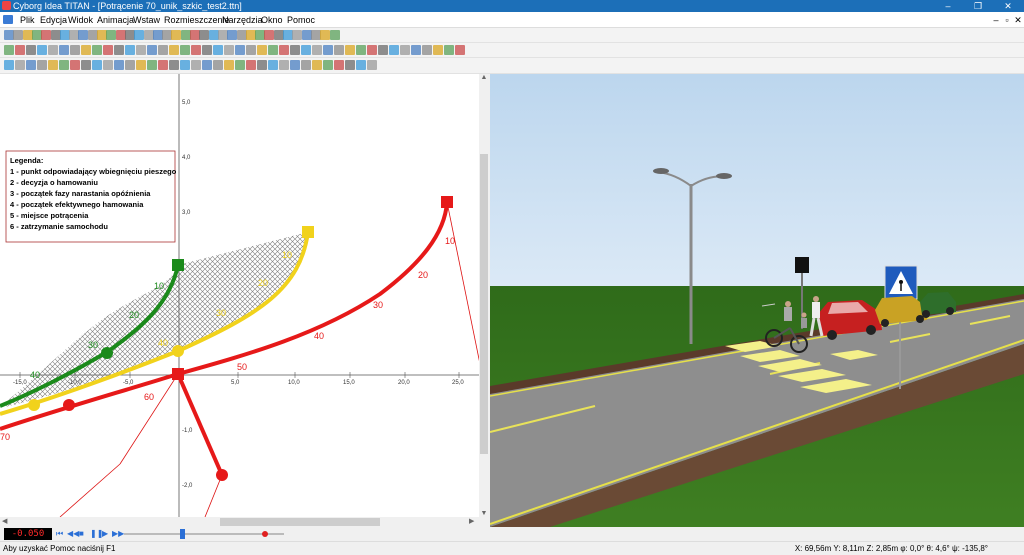  What do you see at coordinates (118, 534) in the screenshot?
I see `fast-forward-button: ▶▶` at bounding box center [118, 534].